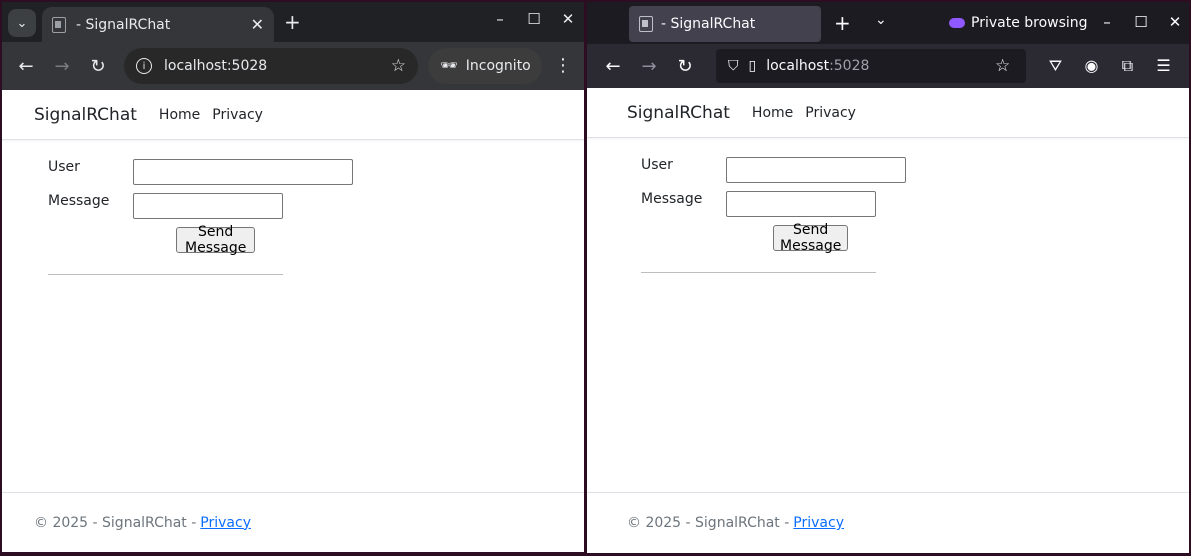 The image size is (1191, 556). What do you see at coordinates (1029, 23) in the screenshot?
I see `private-browsing-label: Private browsing` at bounding box center [1029, 23].